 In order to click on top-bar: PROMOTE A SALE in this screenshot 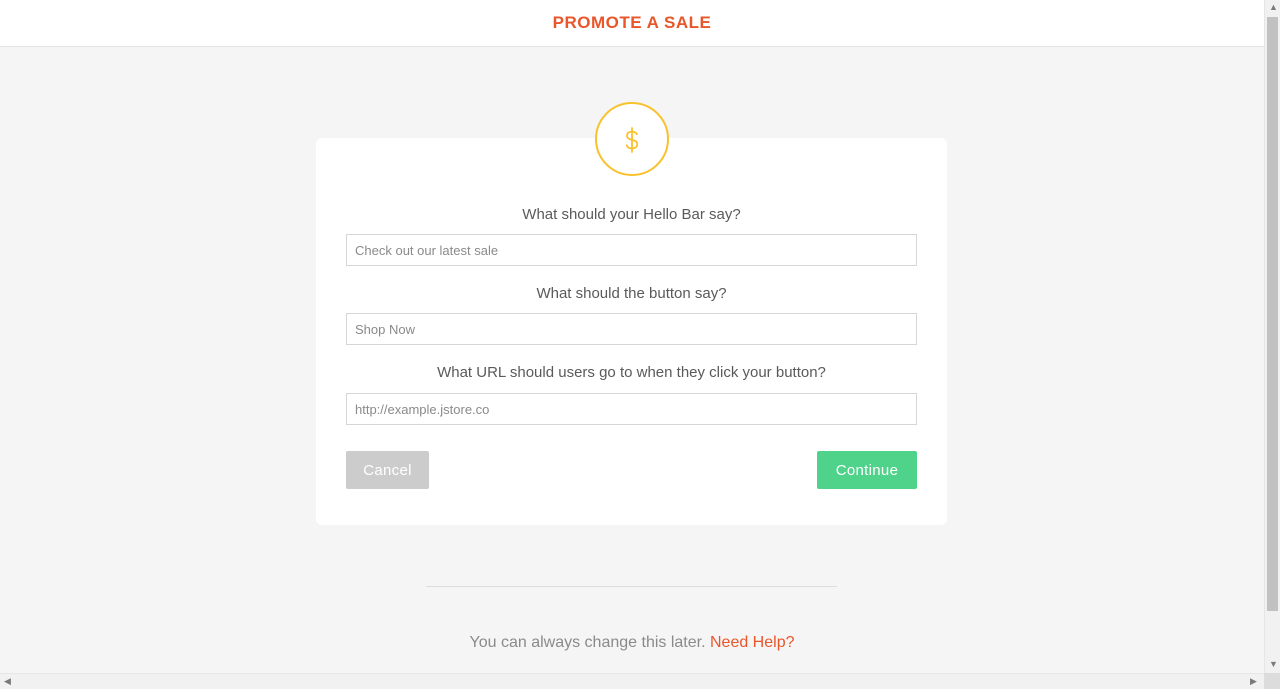, I will do `click(632, 23)`.